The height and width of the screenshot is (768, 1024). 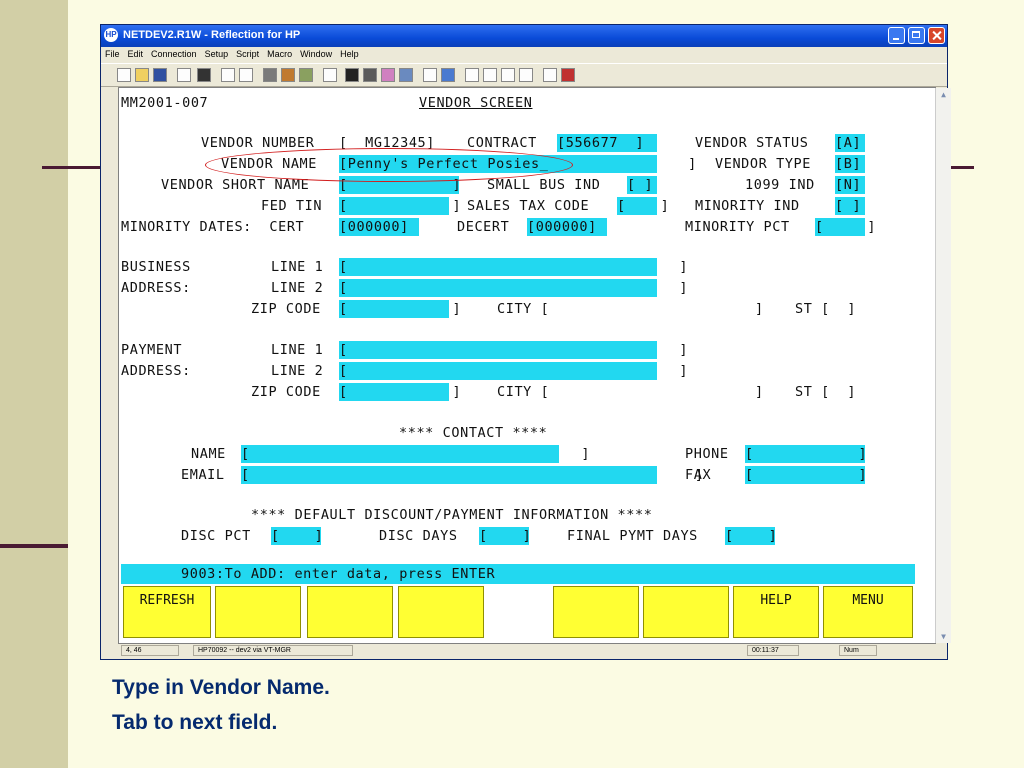 What do you see at coordinates (400, 392) in the screenshot?
I see `payment-zip-field: [ ]` at bounding box center [400, 392].